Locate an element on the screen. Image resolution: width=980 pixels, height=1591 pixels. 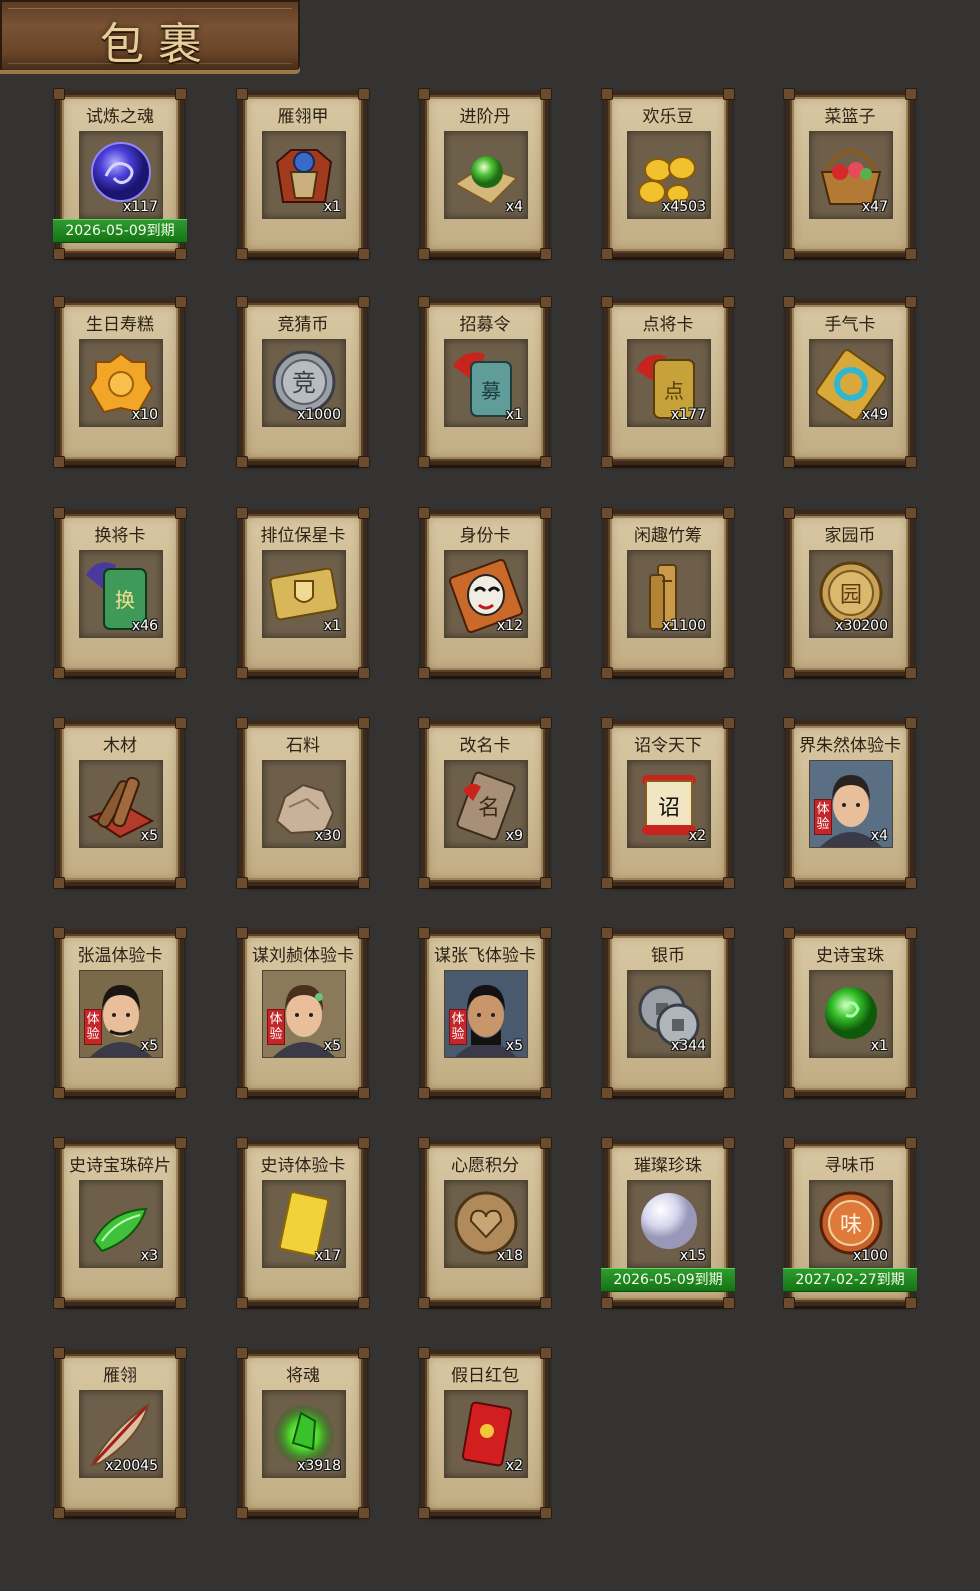
item-quantity: x30200 is located at coordinates (861, 626).